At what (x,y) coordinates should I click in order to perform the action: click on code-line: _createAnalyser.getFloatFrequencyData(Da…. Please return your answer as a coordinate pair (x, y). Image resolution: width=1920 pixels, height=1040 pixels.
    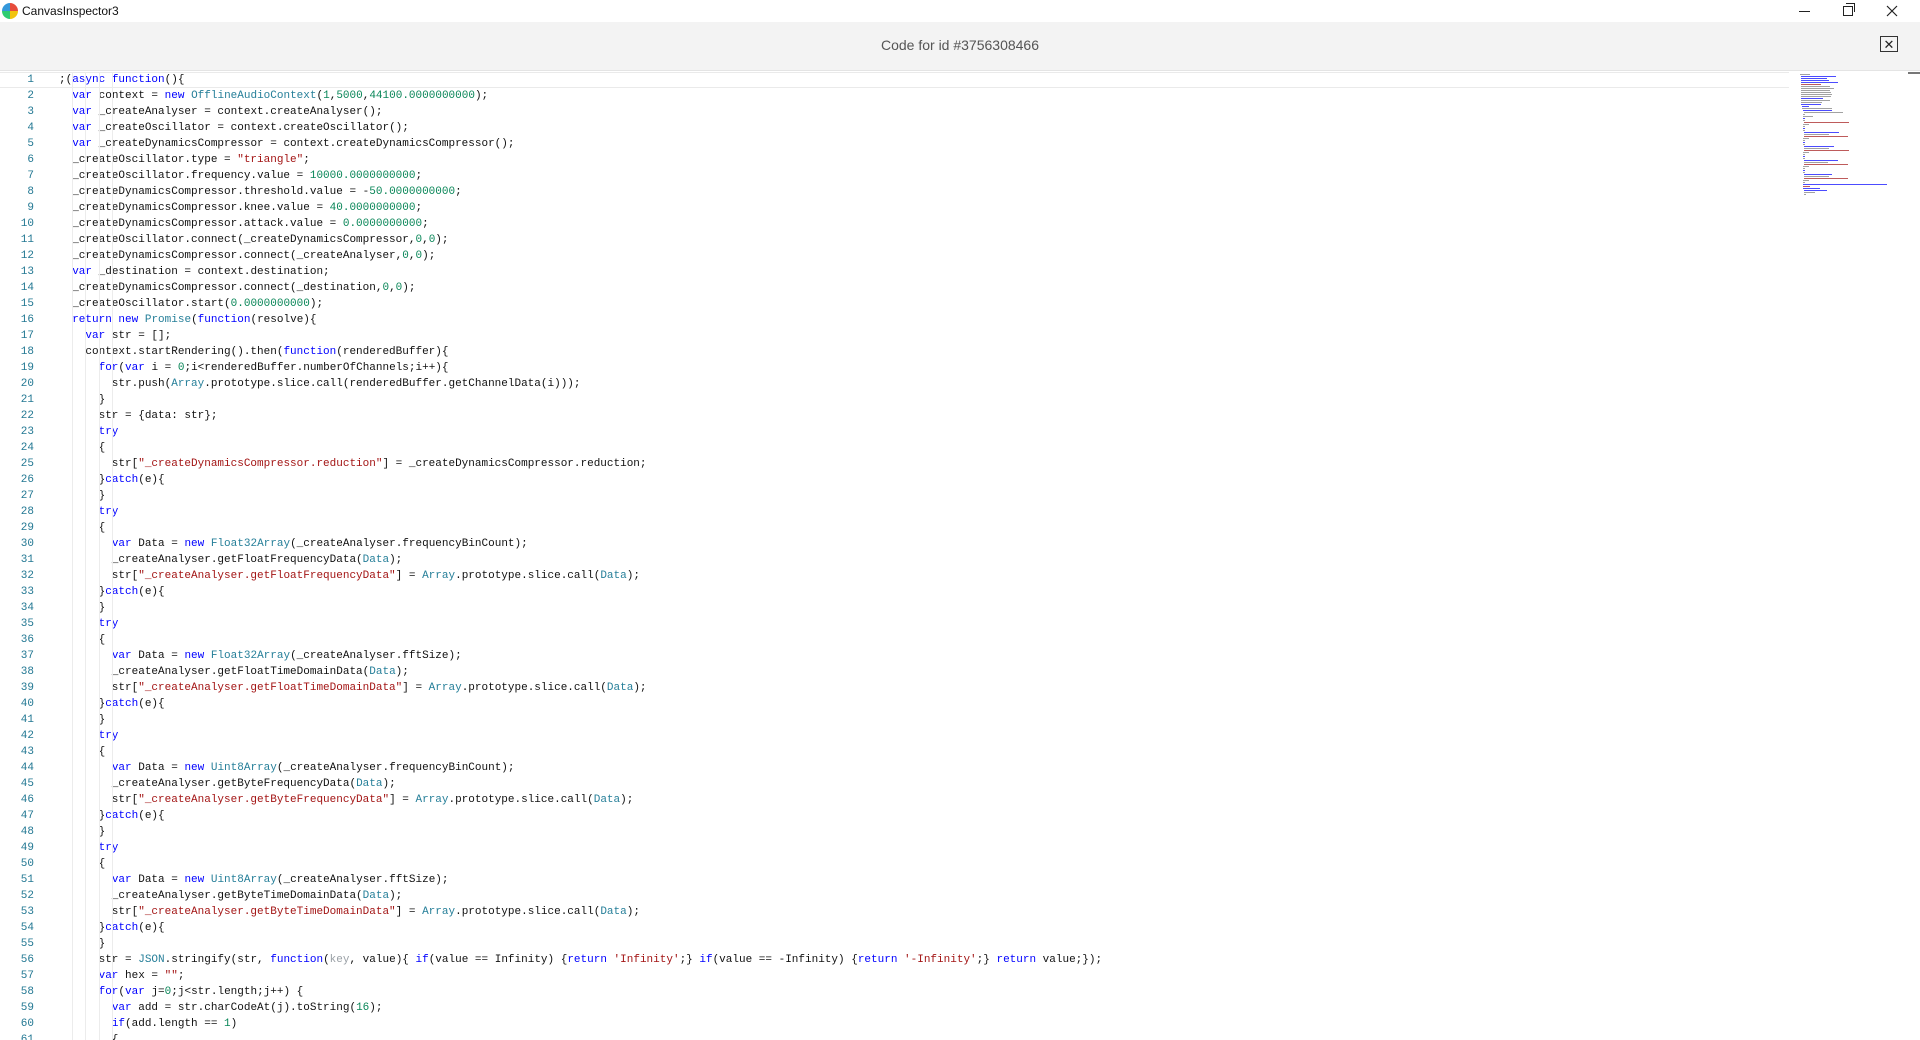
    Looking at the image, I should click on (924, 560).